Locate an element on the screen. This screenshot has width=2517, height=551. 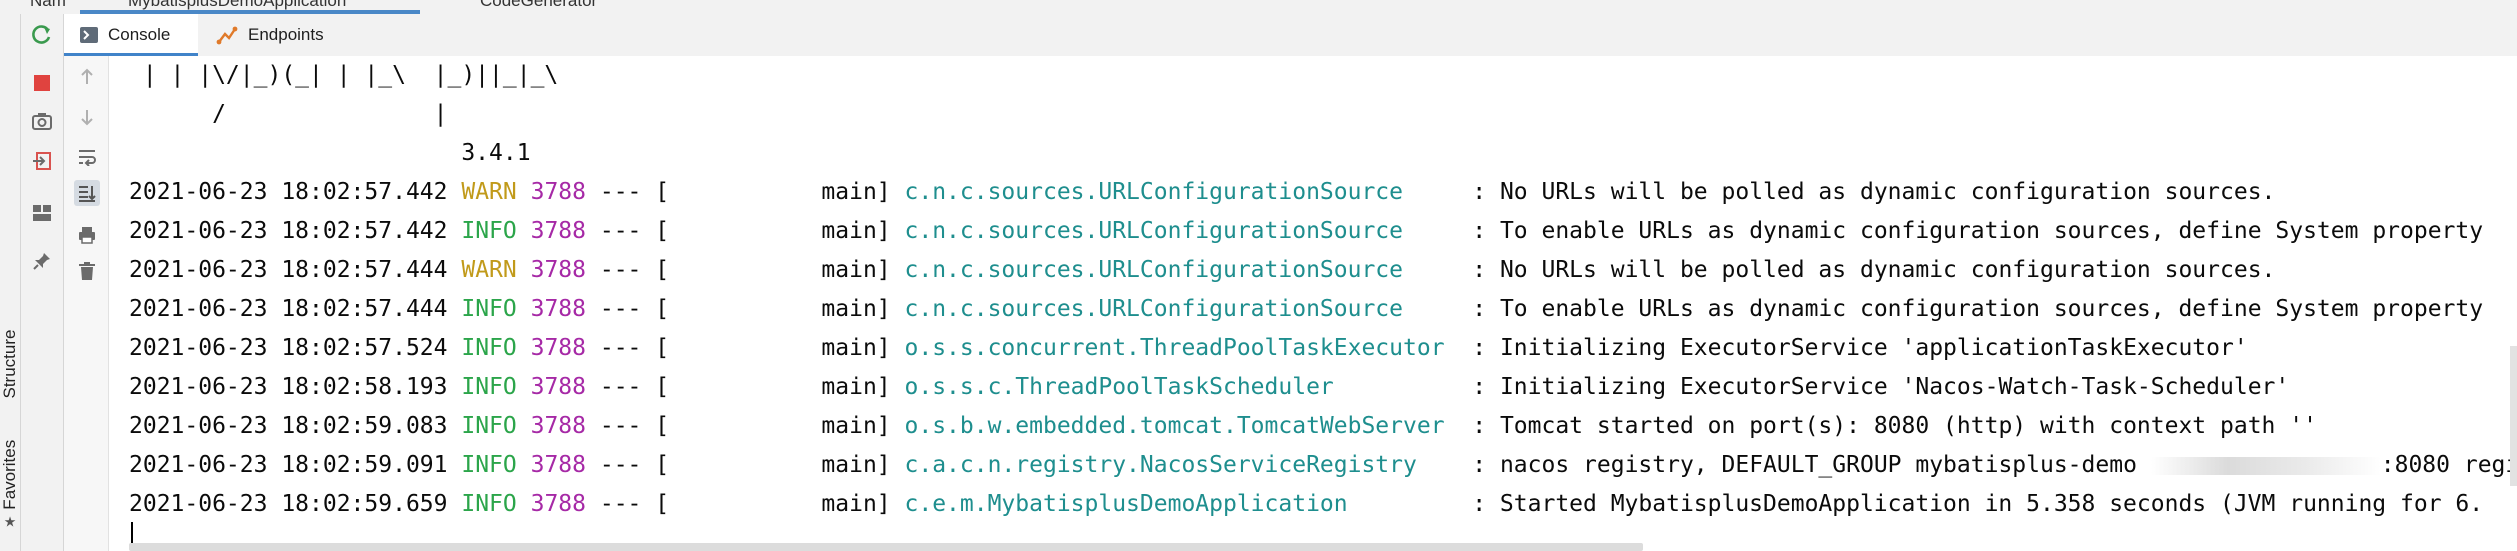
horizontal-scrollbar is located at coordinates (886, 547).